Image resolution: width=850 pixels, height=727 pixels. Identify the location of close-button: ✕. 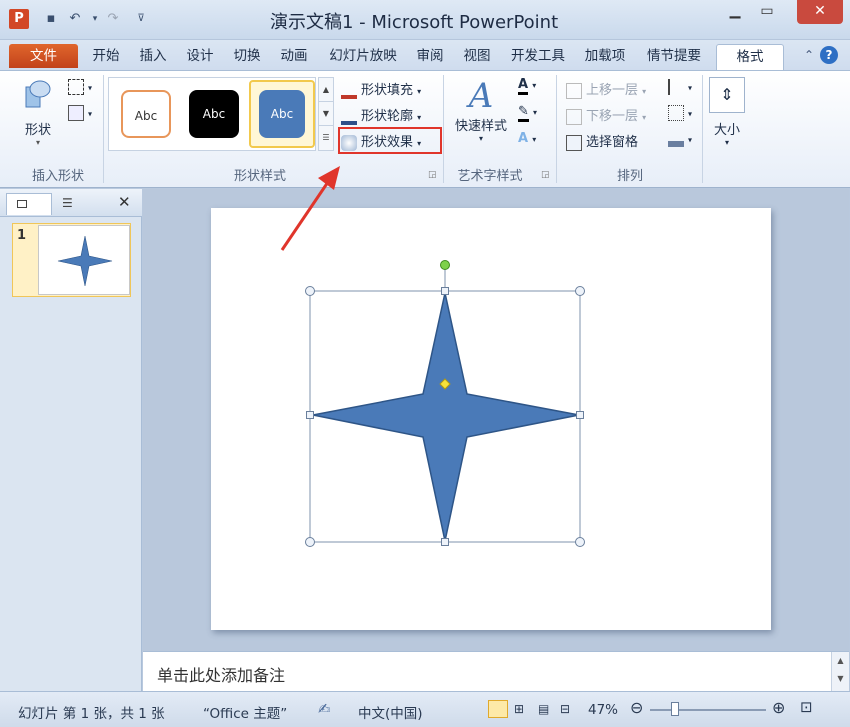
(820, 12).